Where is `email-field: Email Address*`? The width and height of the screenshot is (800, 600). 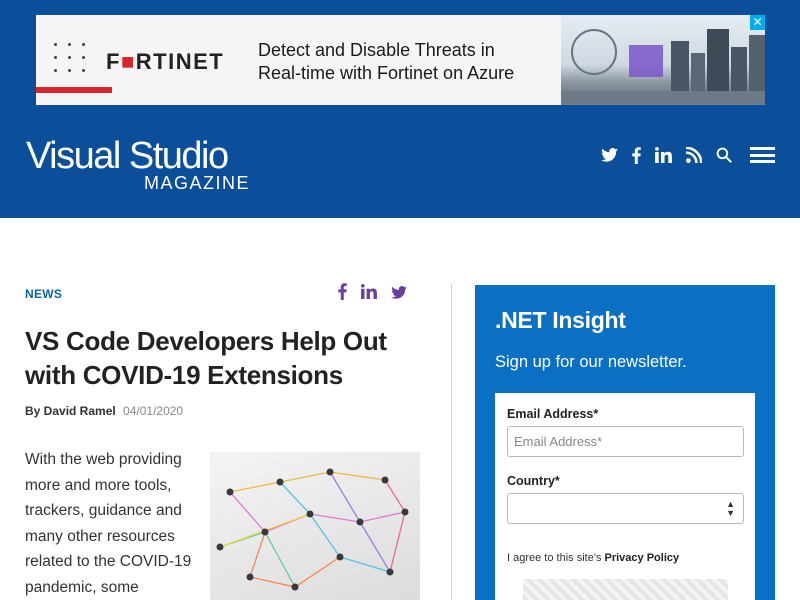
email-field: Email Address* is located at coordinates (625, 441).